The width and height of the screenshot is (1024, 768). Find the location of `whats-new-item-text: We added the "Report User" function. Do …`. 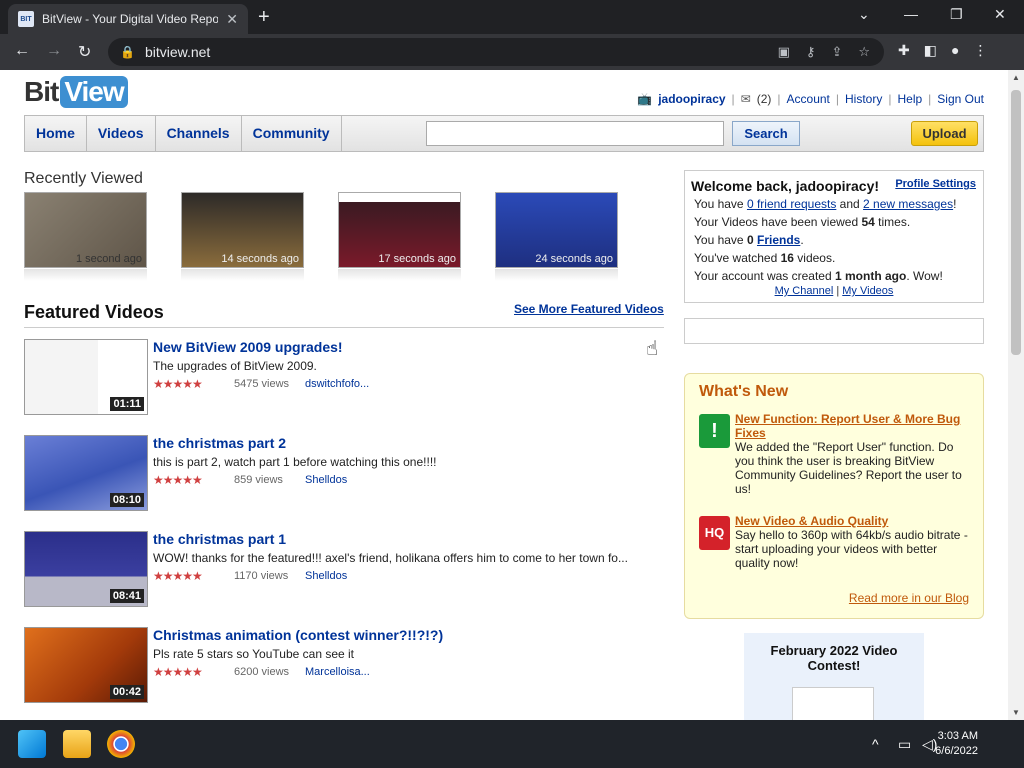

whats-new-item-text: We added the "Report User" function. Do … is located at coordinates (848, 468).